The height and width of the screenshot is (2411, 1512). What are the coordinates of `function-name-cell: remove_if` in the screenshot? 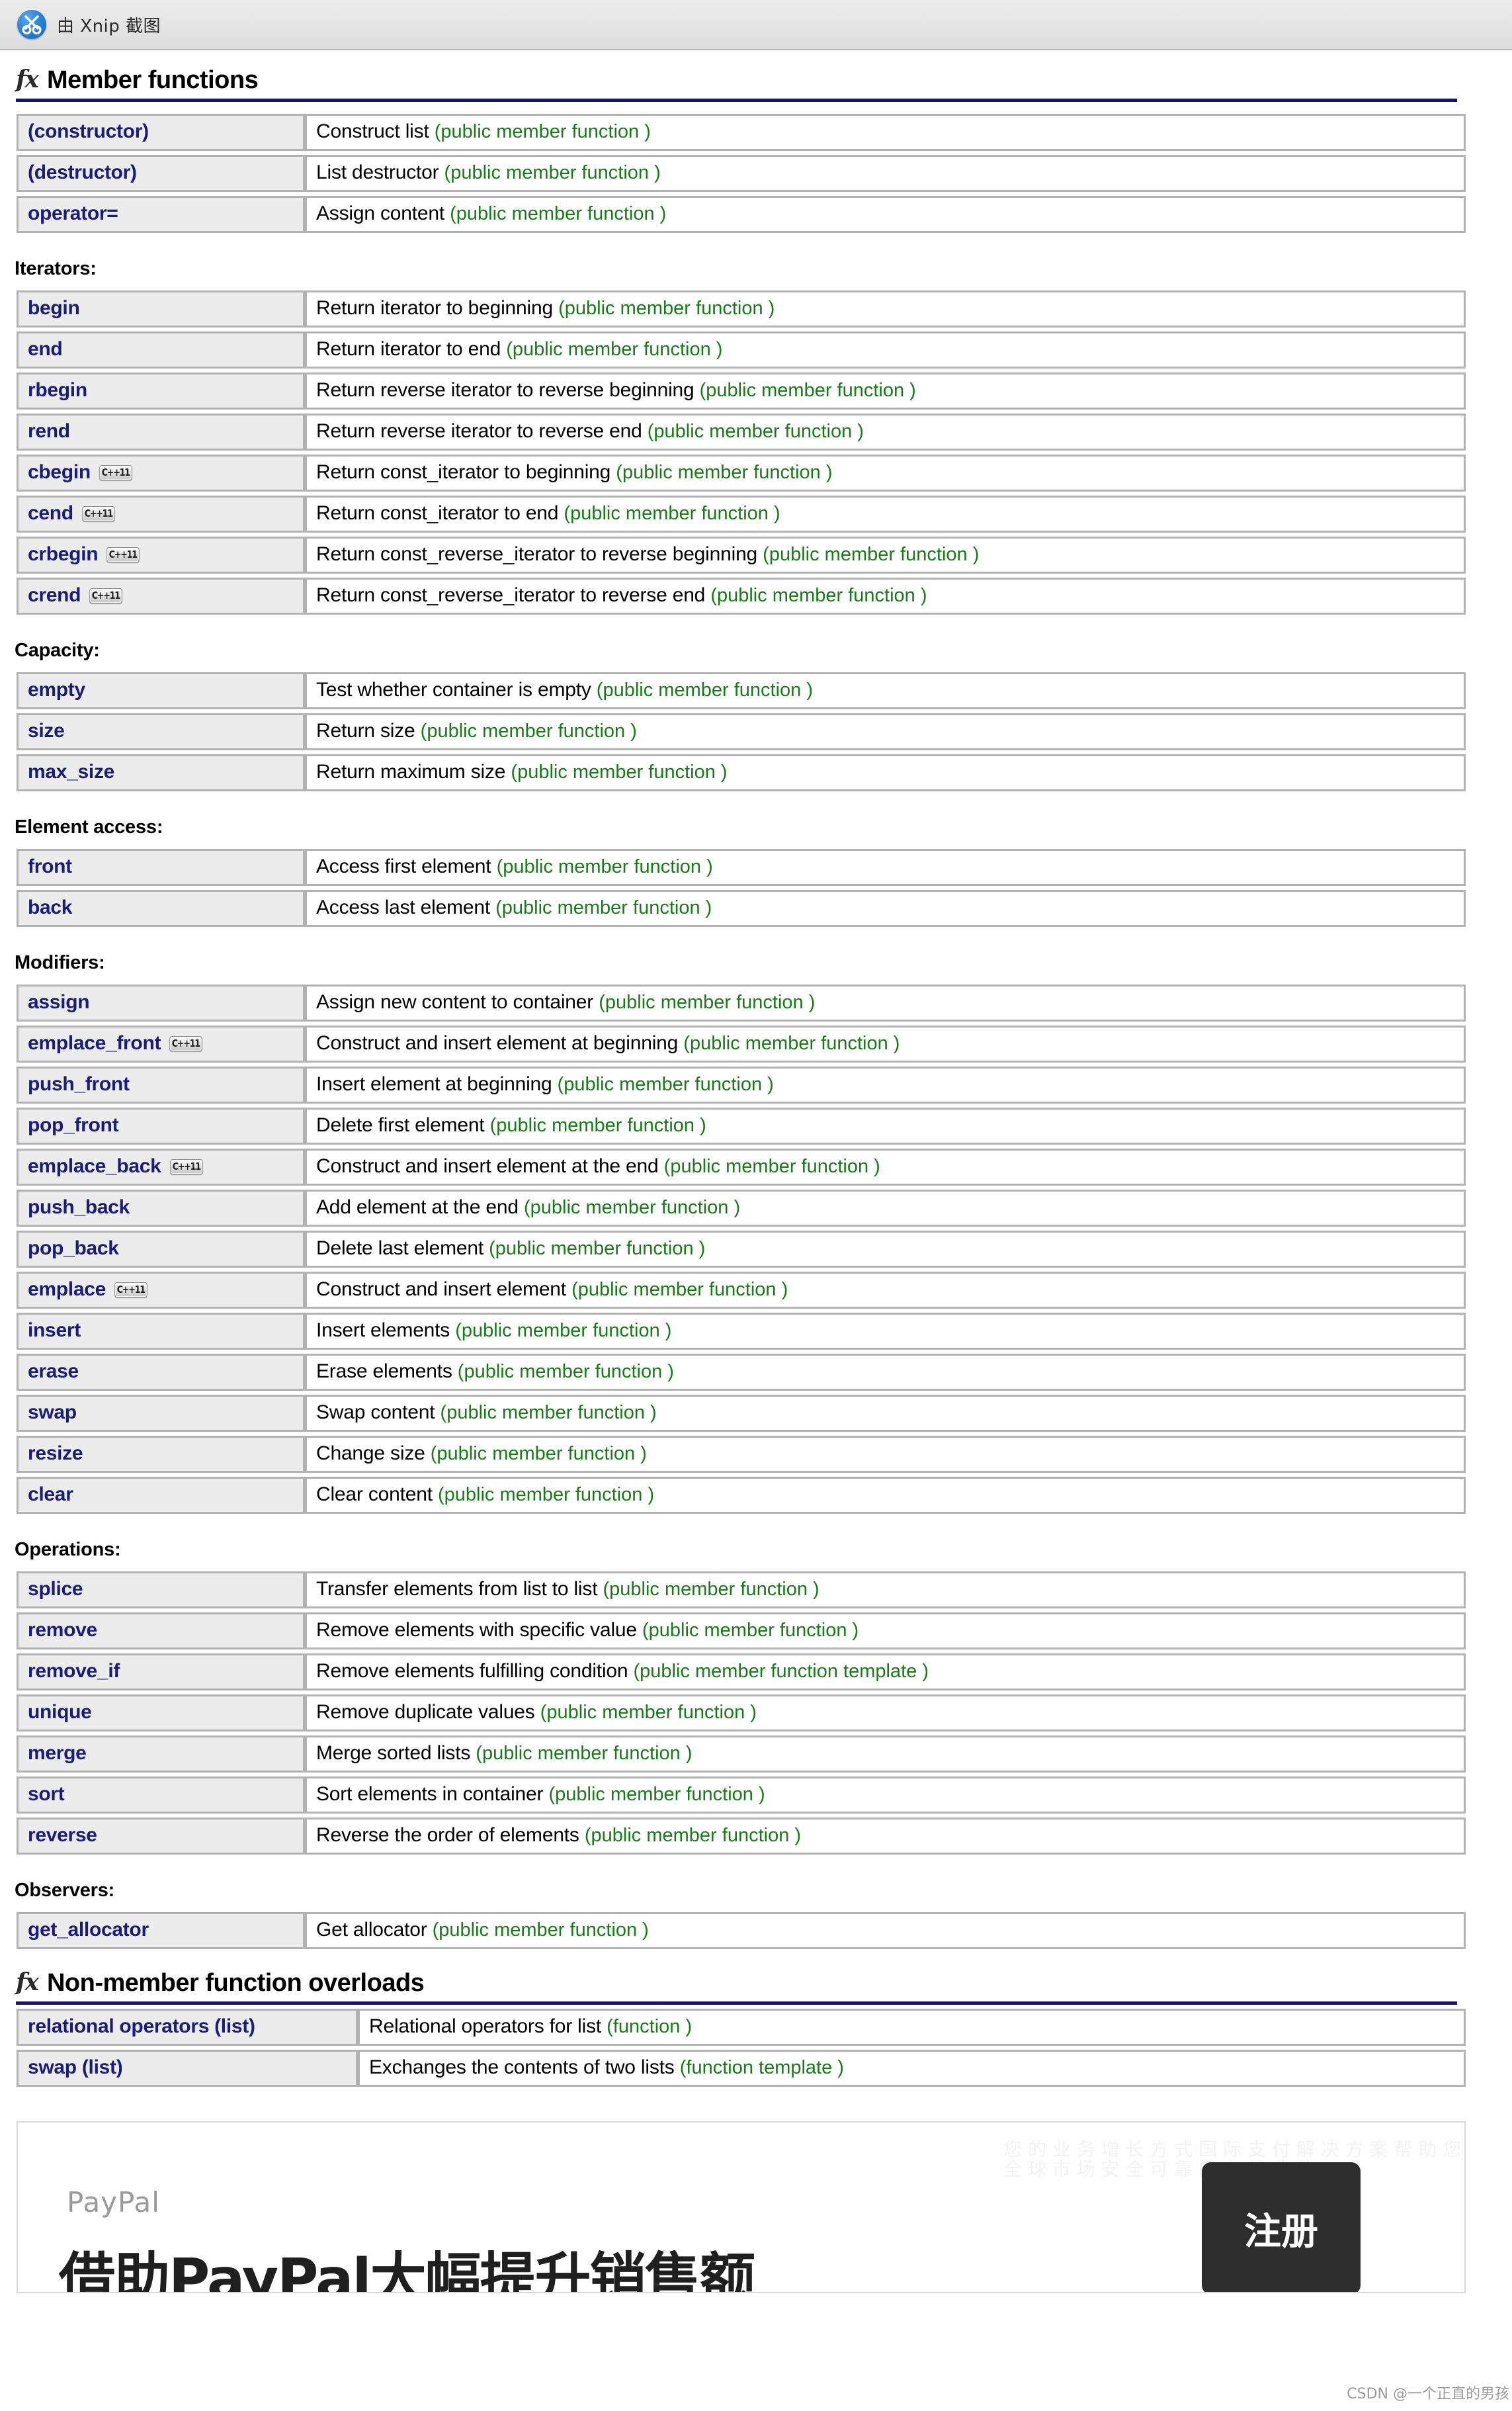 It's located at (161, 1672).